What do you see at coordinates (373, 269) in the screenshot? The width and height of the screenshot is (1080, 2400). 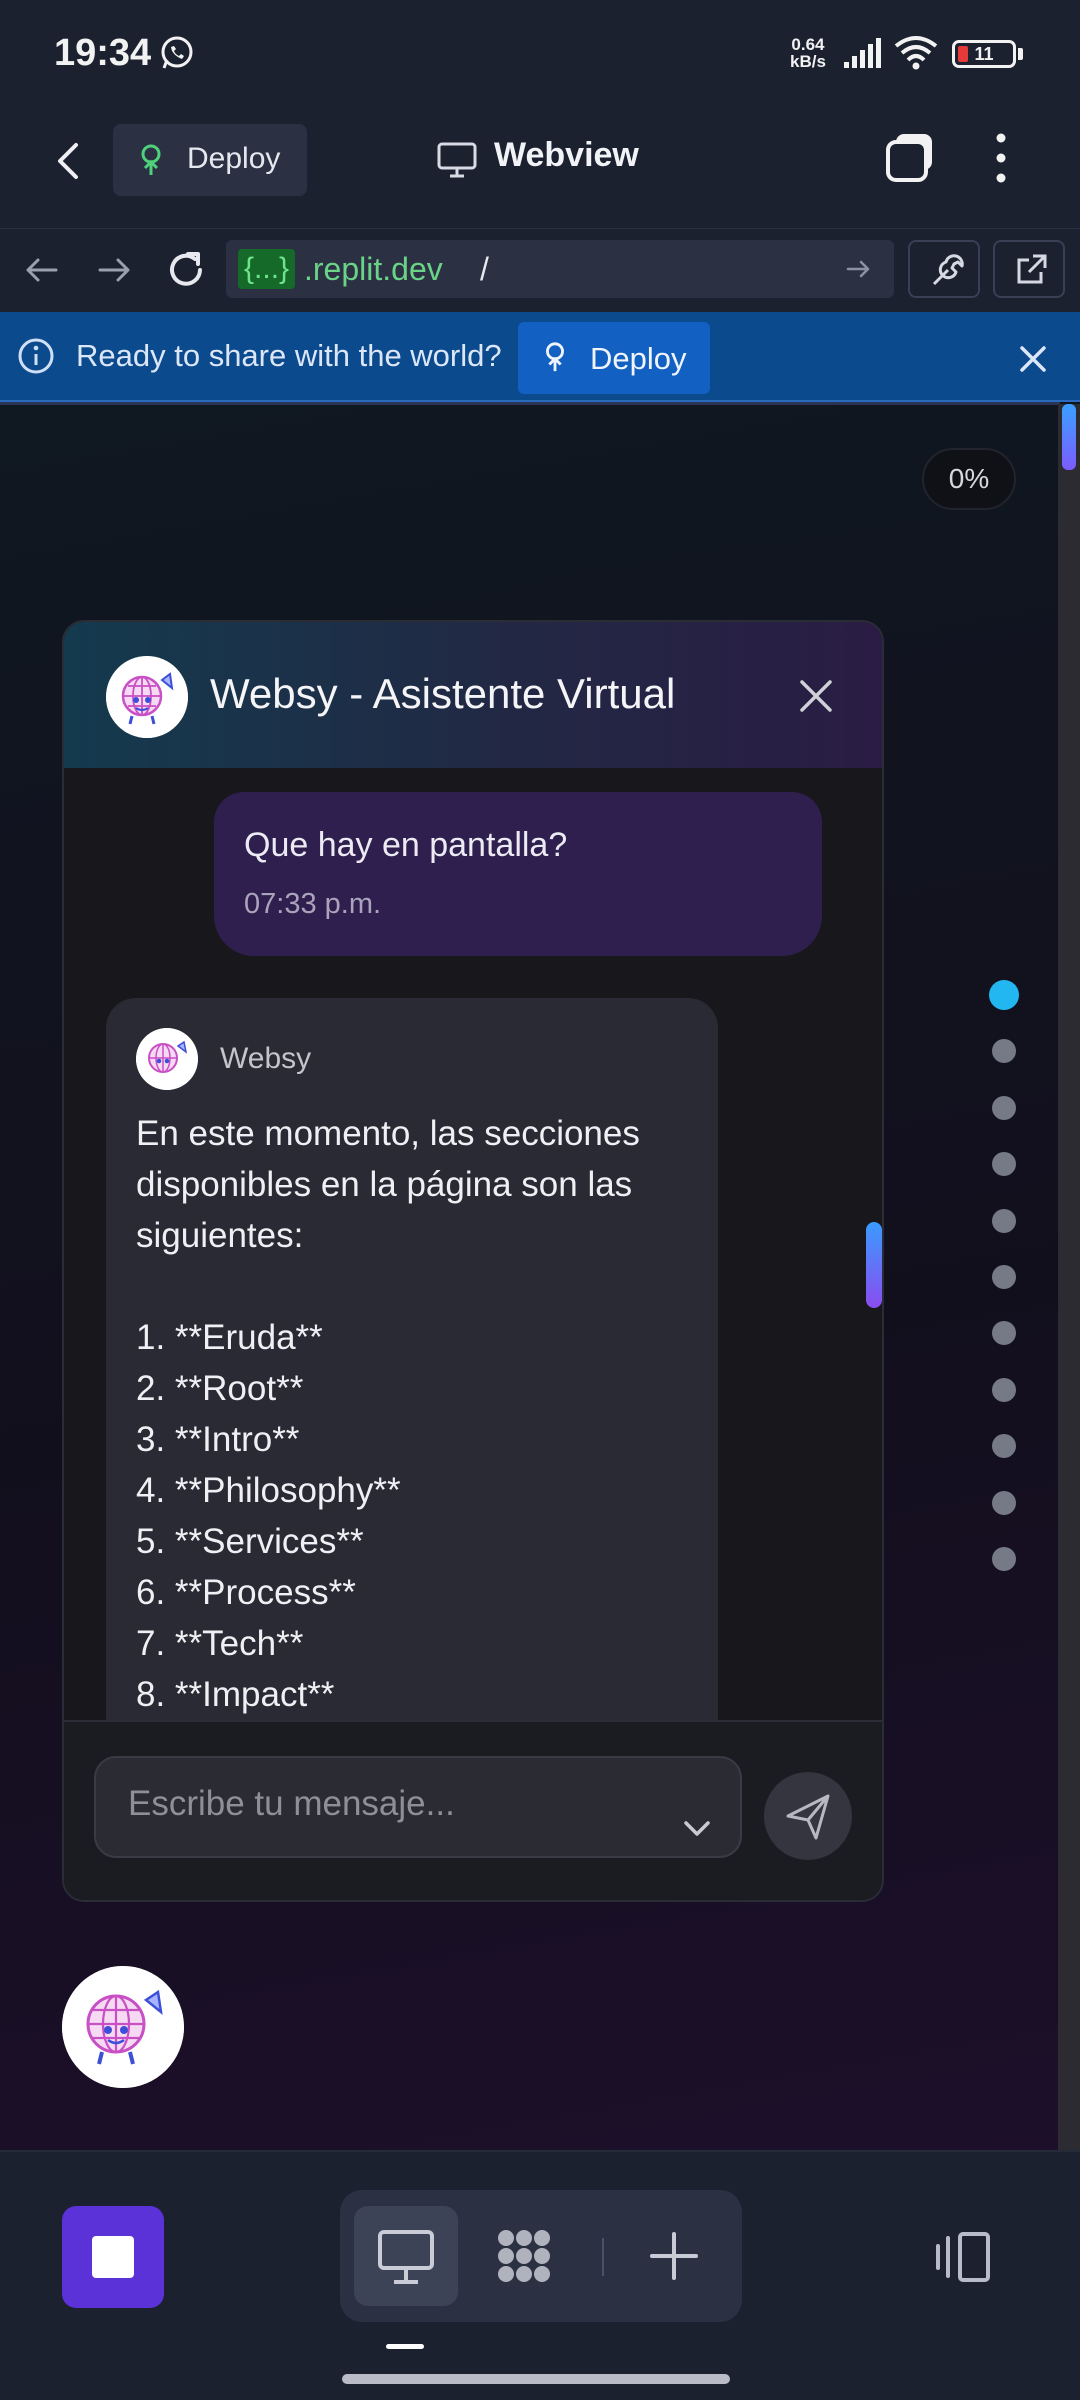 I see `url-domain: .replit.dev` at bounding box center [373, 269].